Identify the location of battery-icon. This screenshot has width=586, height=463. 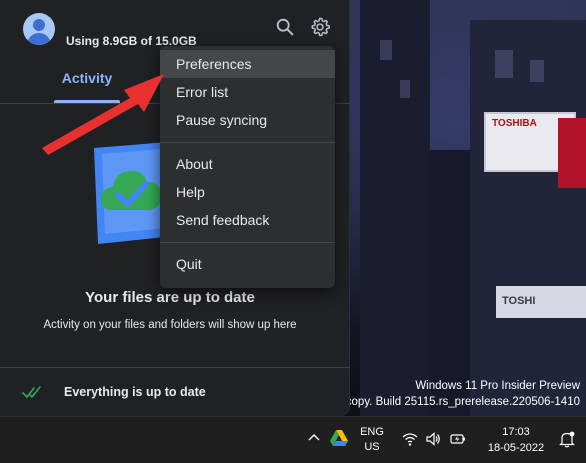
(458, 439).